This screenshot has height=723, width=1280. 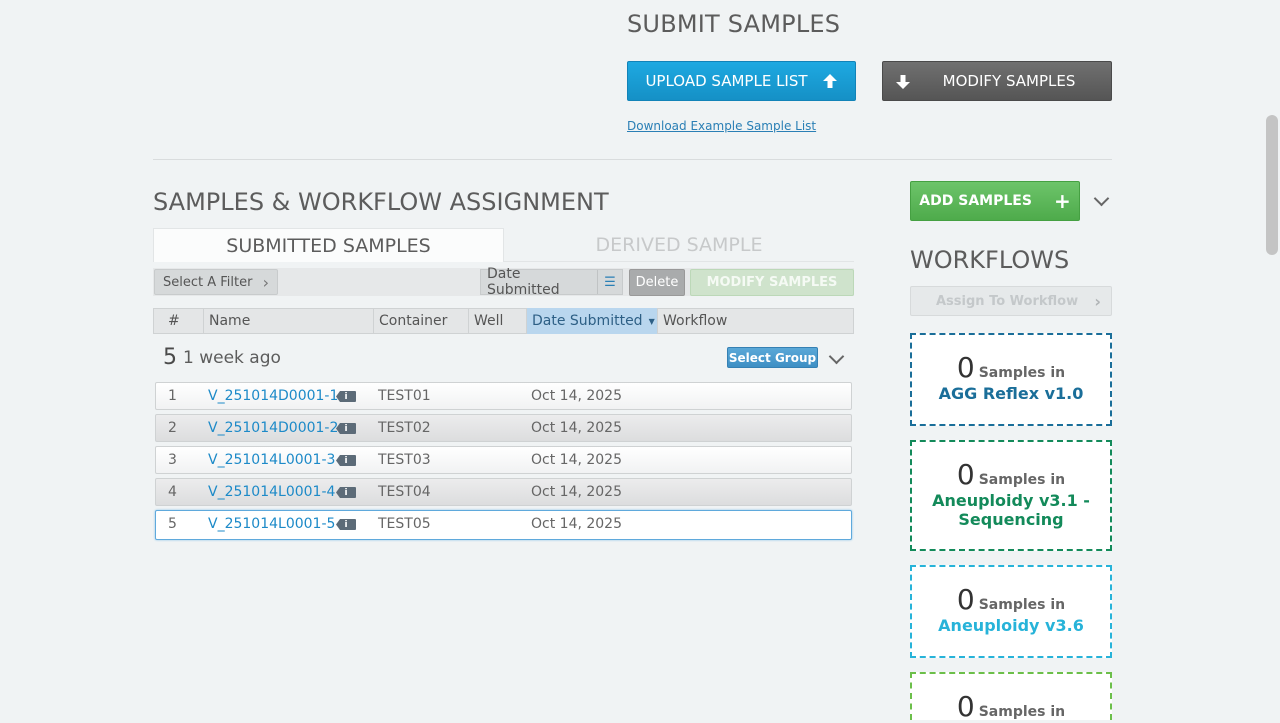 I want to click on sort-label: Date Submitted, so click(x=523, y=282).